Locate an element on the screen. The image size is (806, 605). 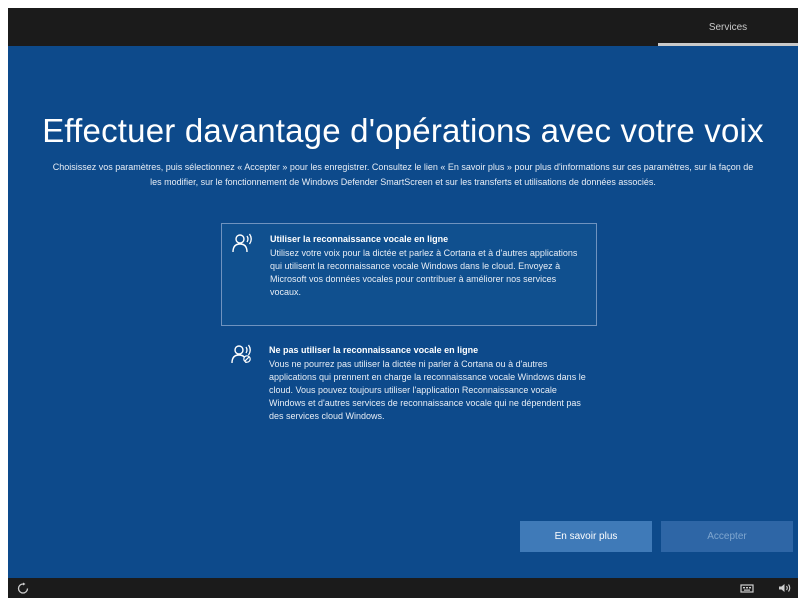
top-bar: Services is located at coordinates (403, 27).